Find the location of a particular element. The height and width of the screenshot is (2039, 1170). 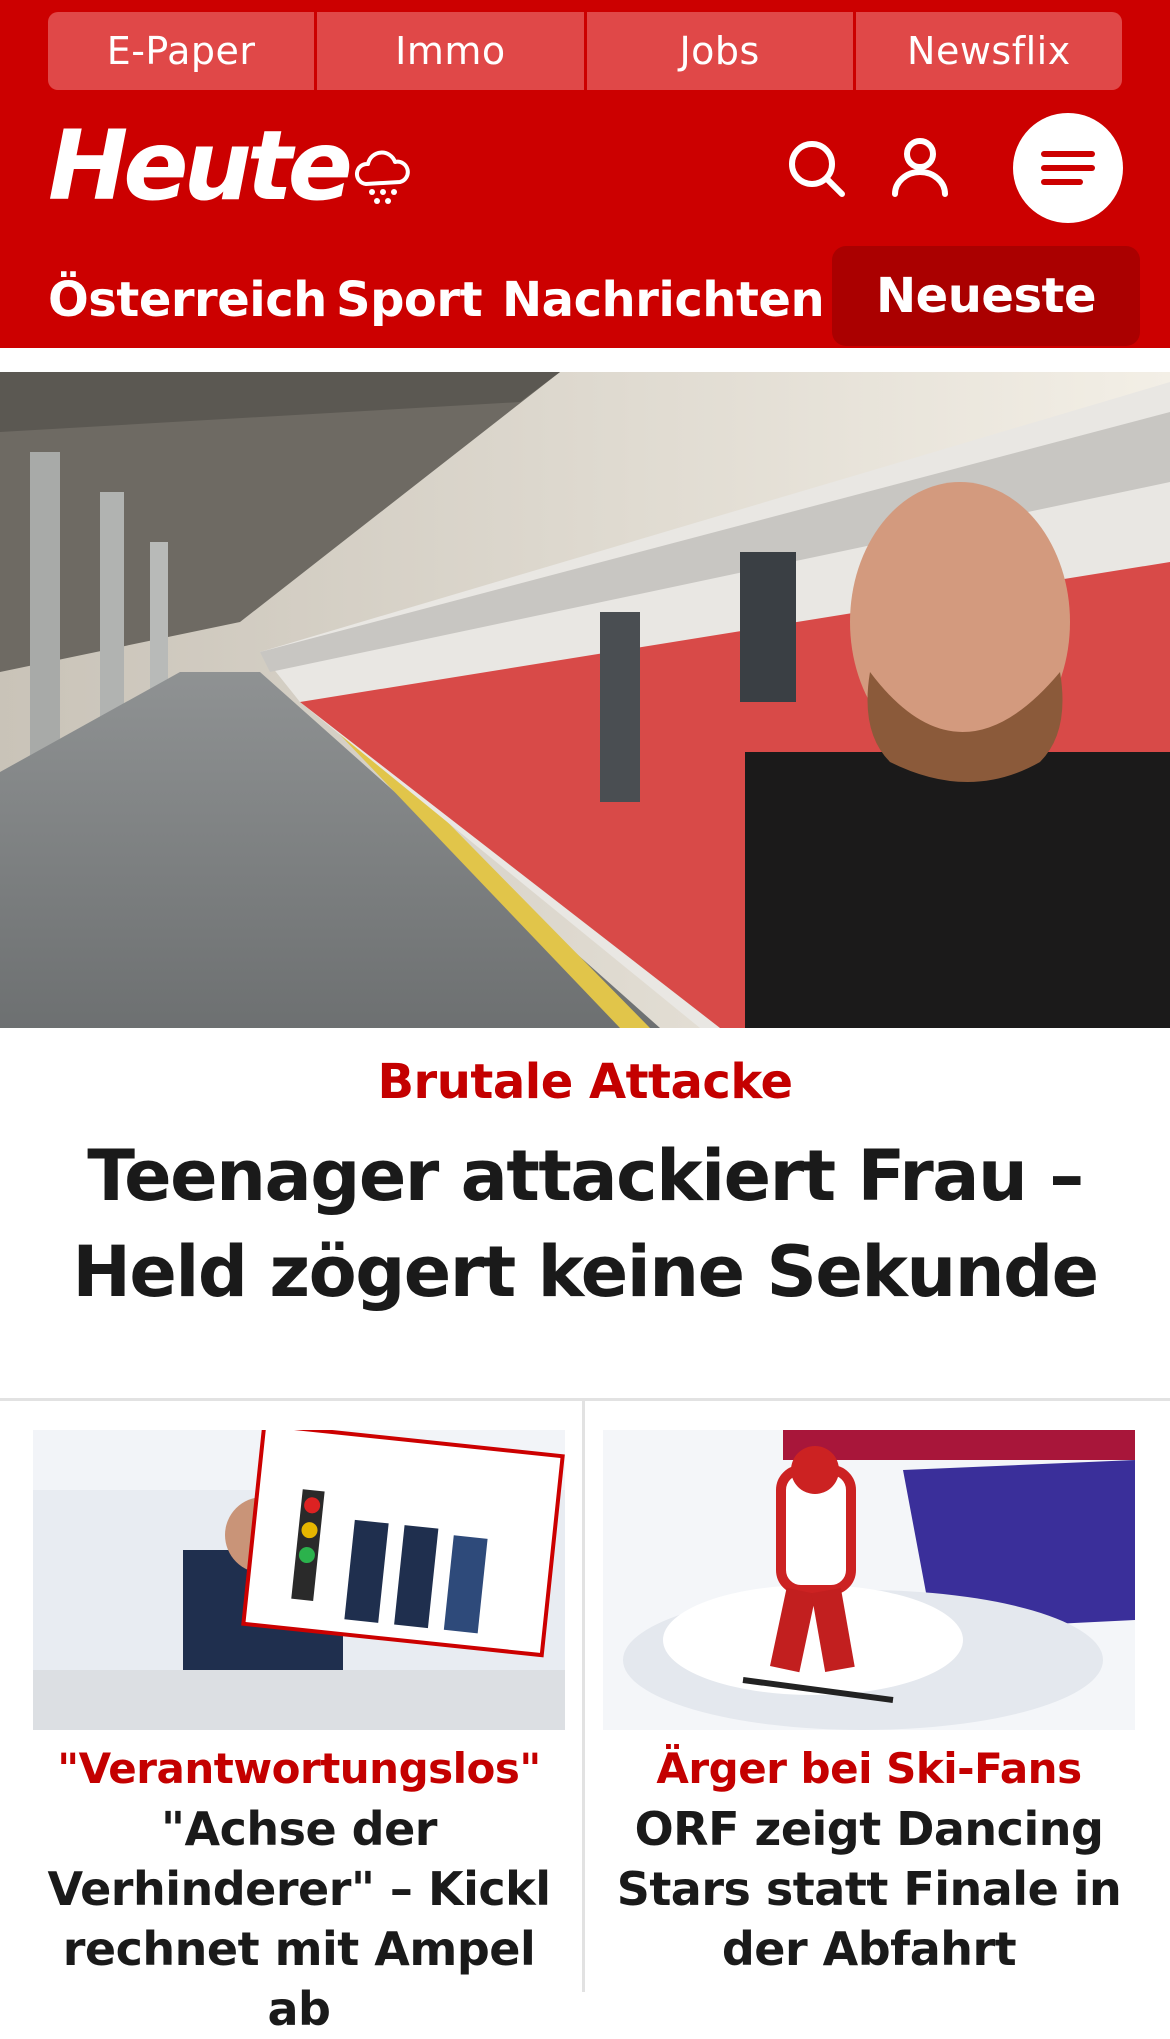

article-kicker: Ärger bei Ski-Fans is located at coordinates (869, 1768).